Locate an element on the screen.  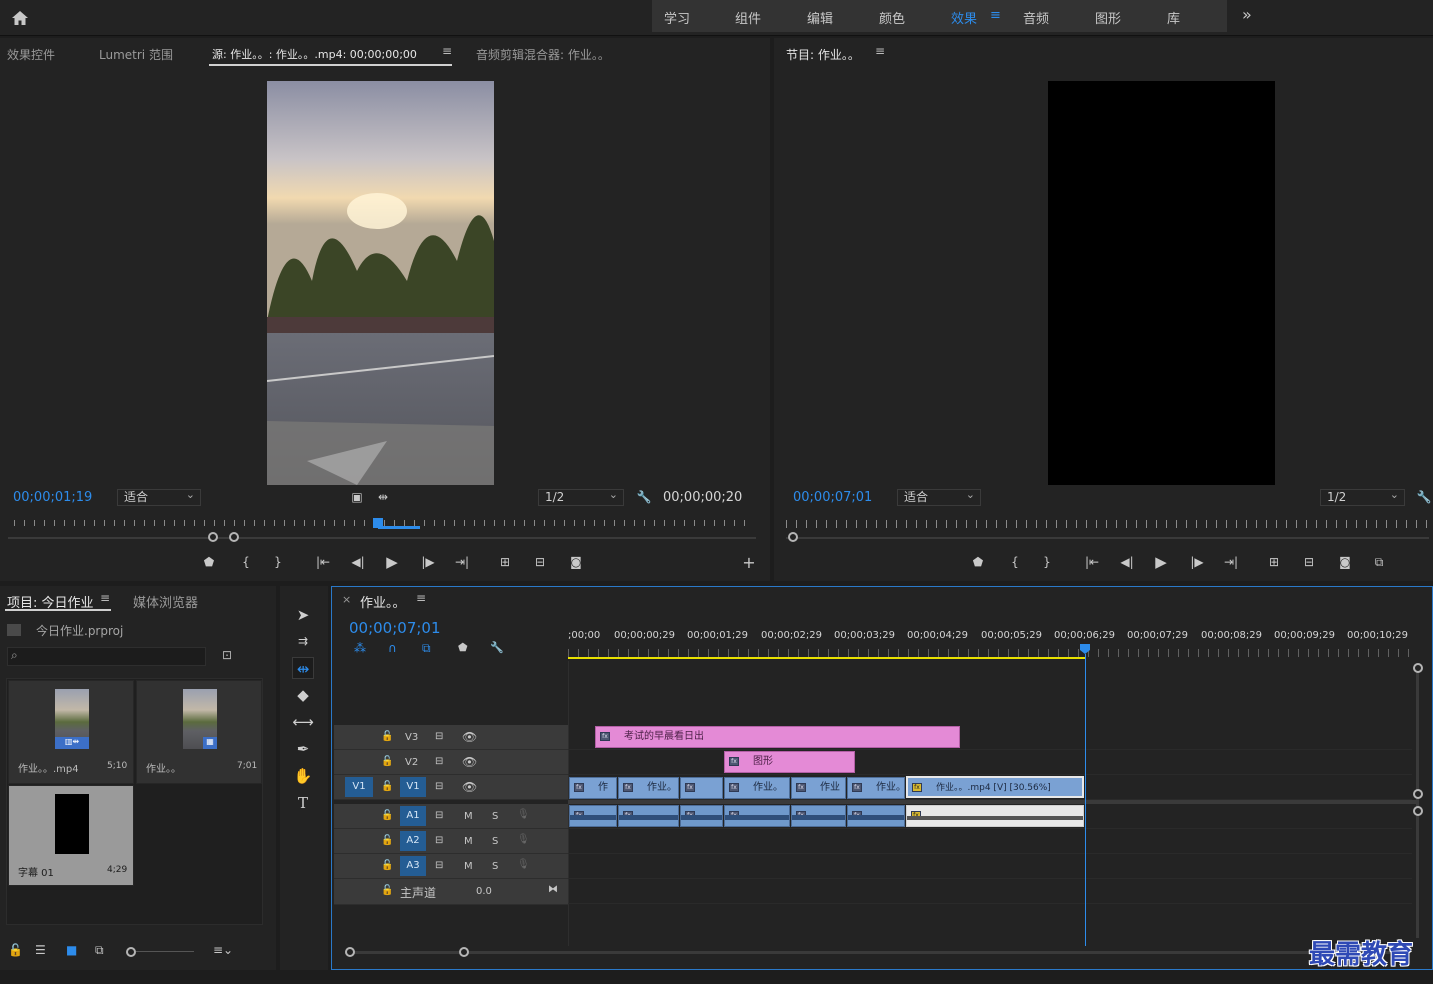
project-menu-icon: ≡ is located at coordinates (105, 598).